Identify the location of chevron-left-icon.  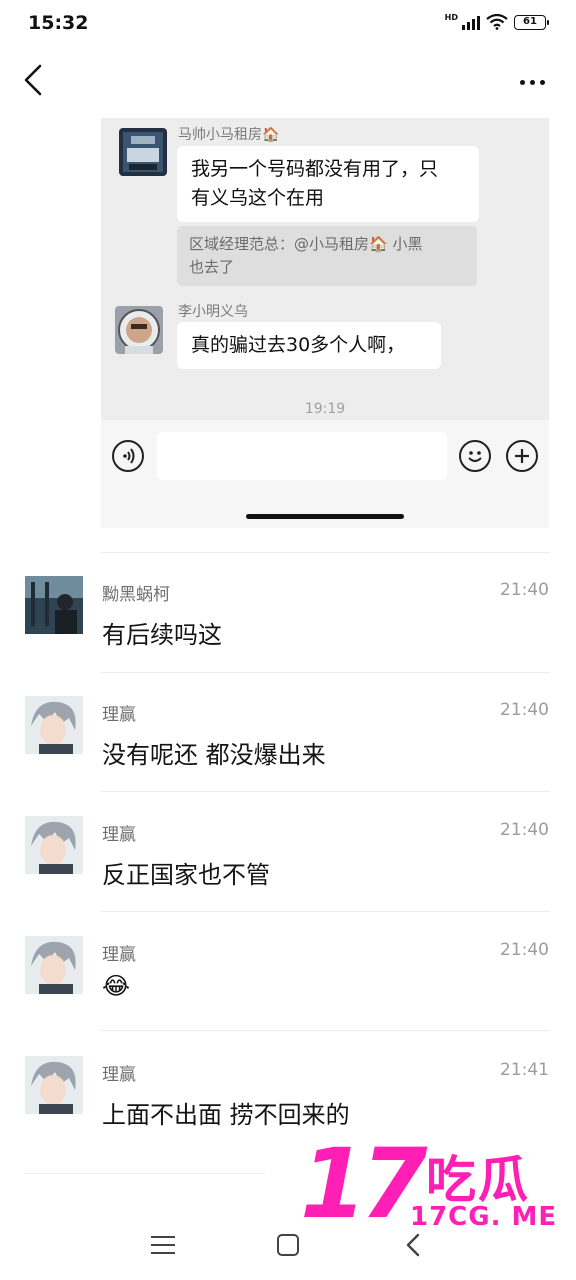
(33, 80).